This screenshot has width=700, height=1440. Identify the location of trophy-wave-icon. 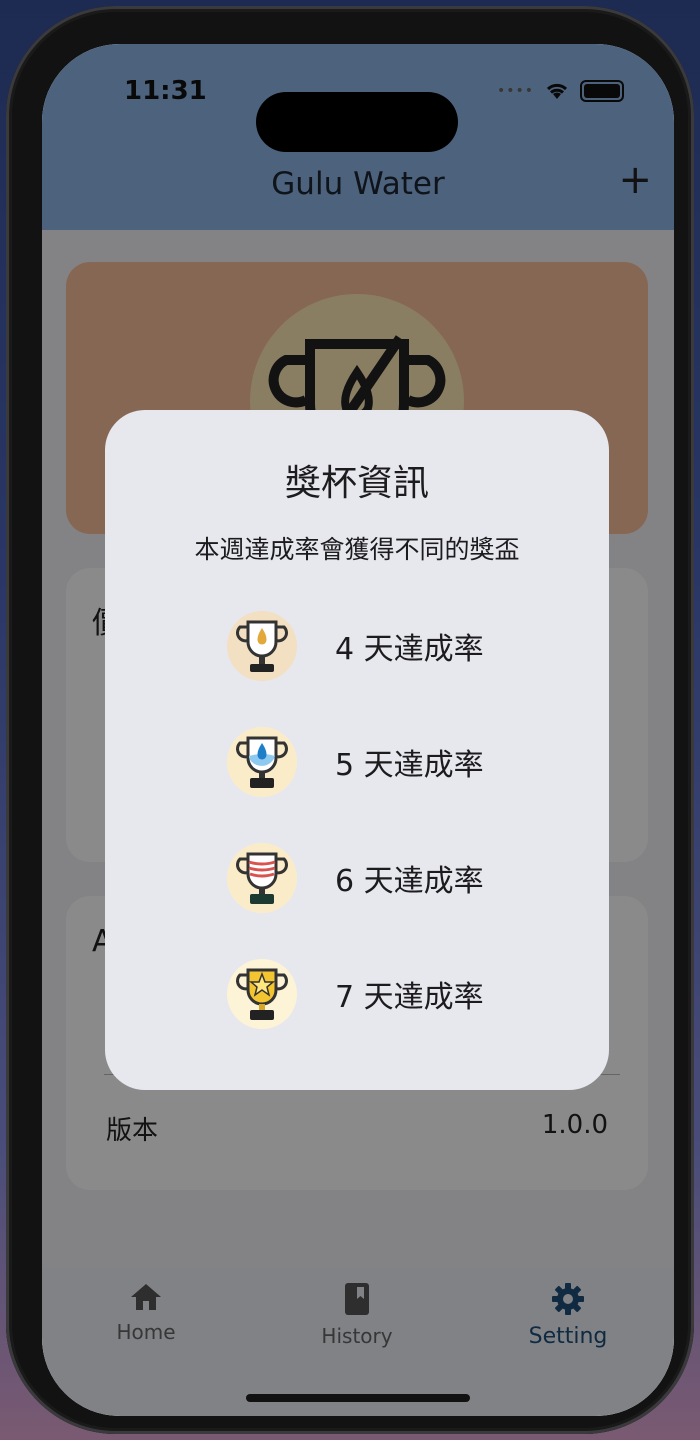
(262, 878).